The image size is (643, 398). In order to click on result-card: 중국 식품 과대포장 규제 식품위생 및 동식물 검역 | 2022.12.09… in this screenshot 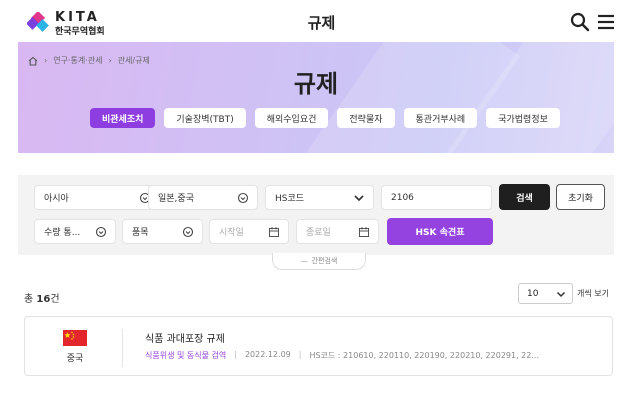, I will do `click(318, 346)`.